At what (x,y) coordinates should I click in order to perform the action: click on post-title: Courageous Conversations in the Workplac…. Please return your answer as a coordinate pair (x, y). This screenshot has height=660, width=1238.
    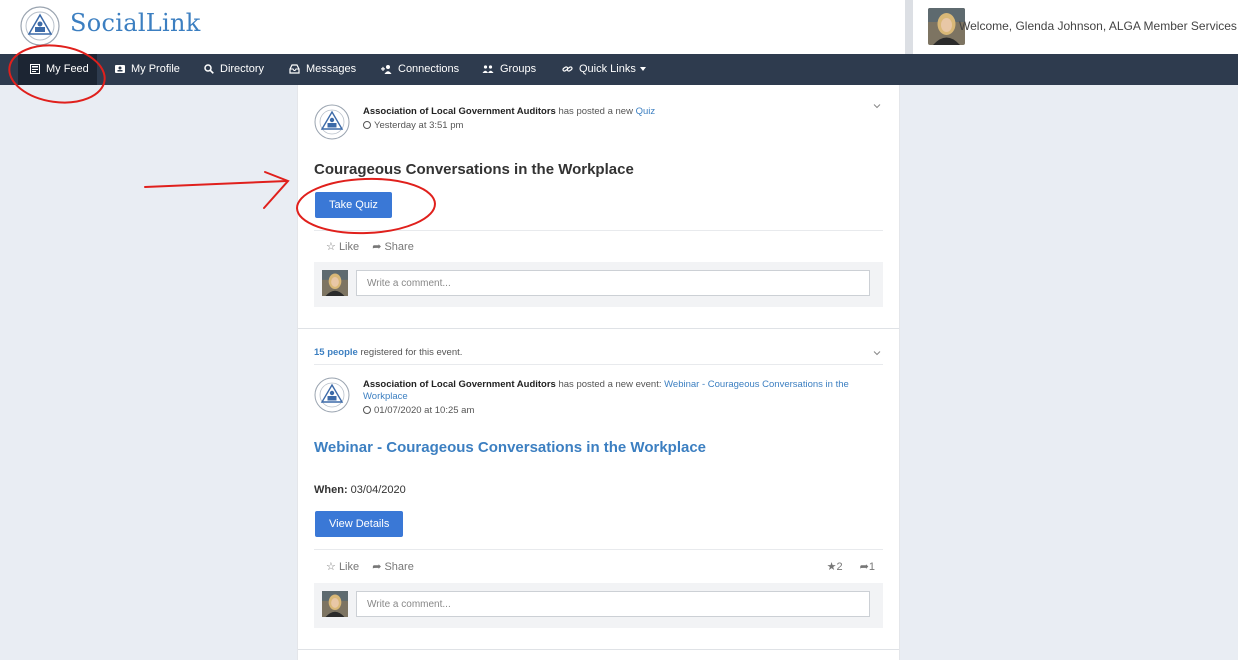
    Looking at the image, I should click on (474, 169).